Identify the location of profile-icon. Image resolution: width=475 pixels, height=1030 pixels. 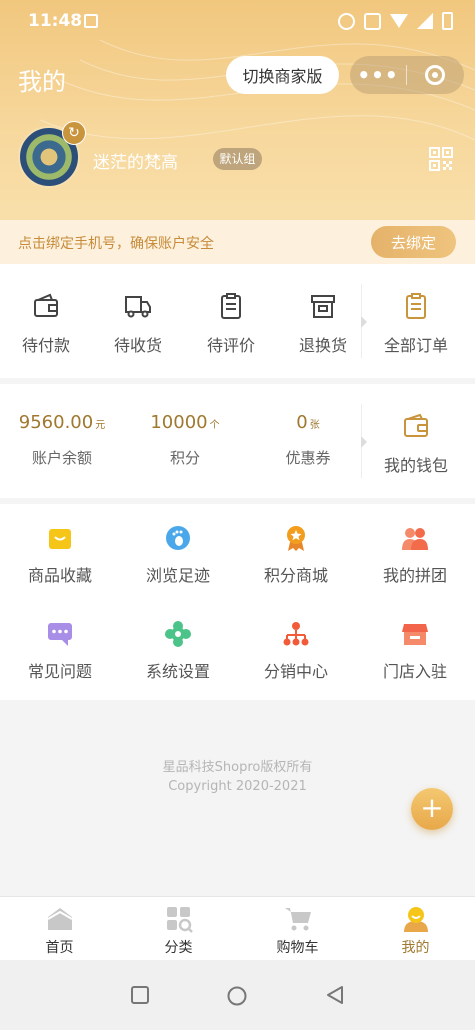
(415, 919).